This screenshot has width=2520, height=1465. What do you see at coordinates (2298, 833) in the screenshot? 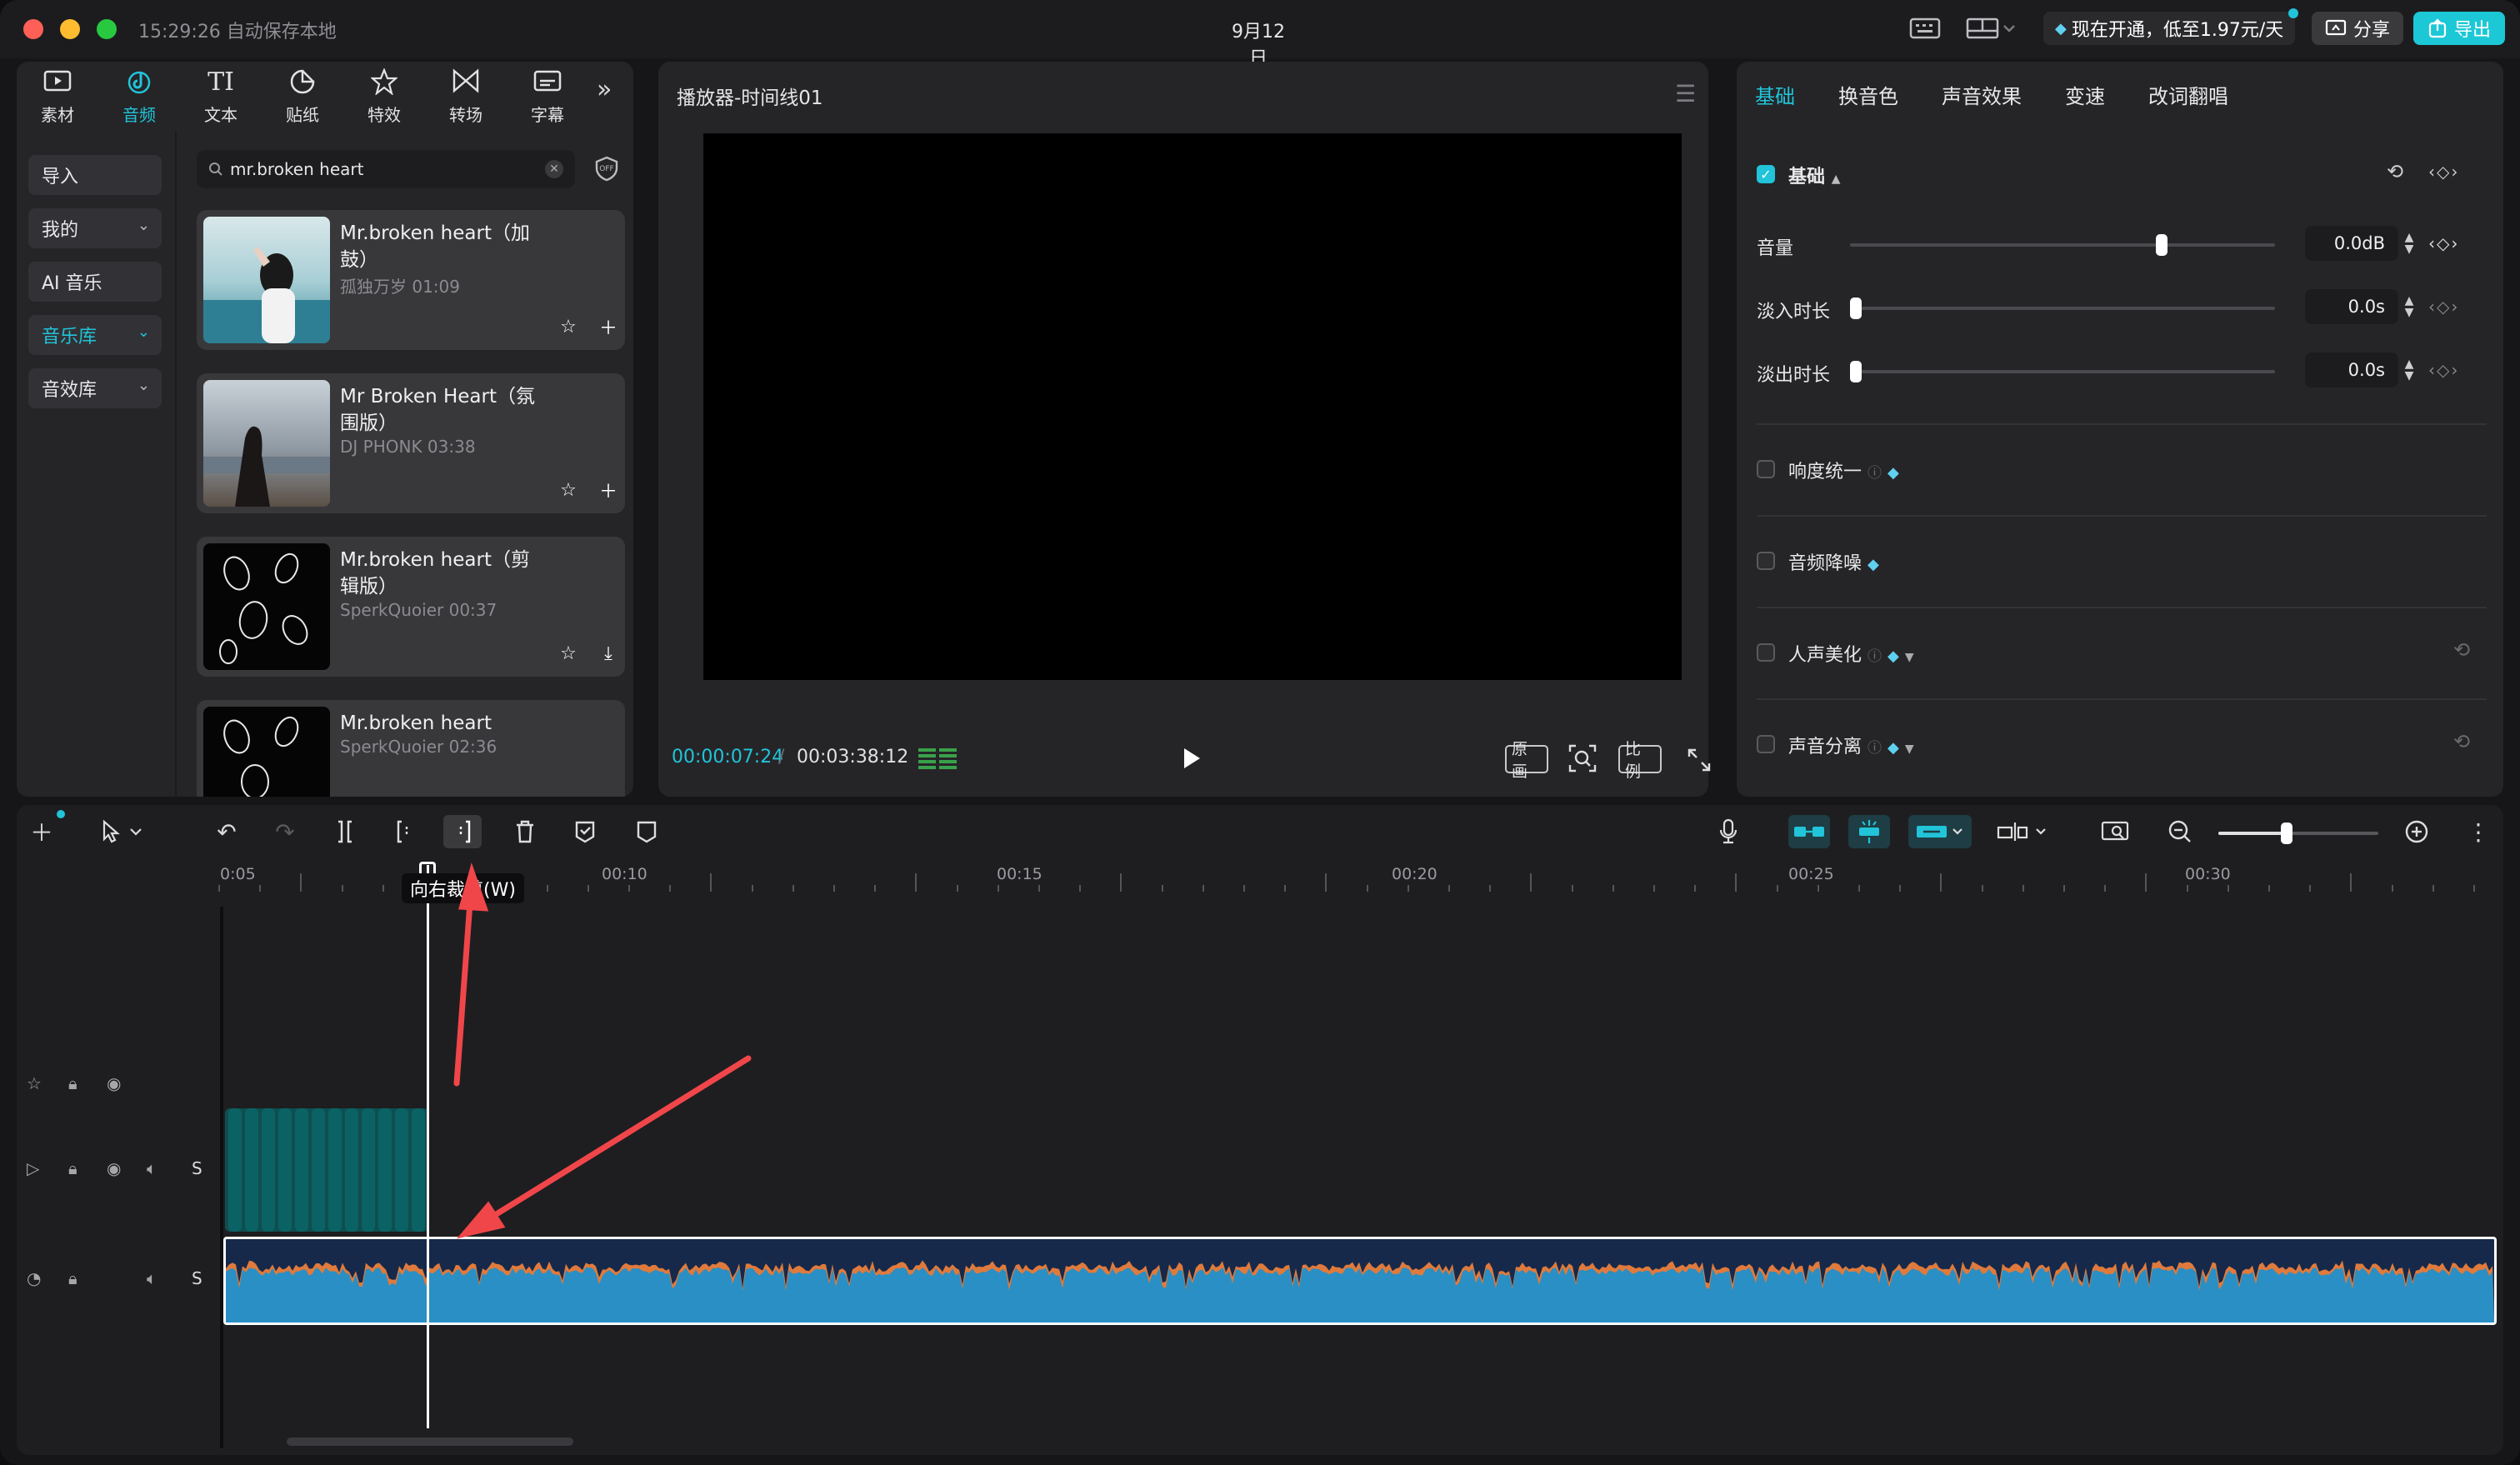
I see `timeline-zoom-slider` at bounding box center [2298, 833].